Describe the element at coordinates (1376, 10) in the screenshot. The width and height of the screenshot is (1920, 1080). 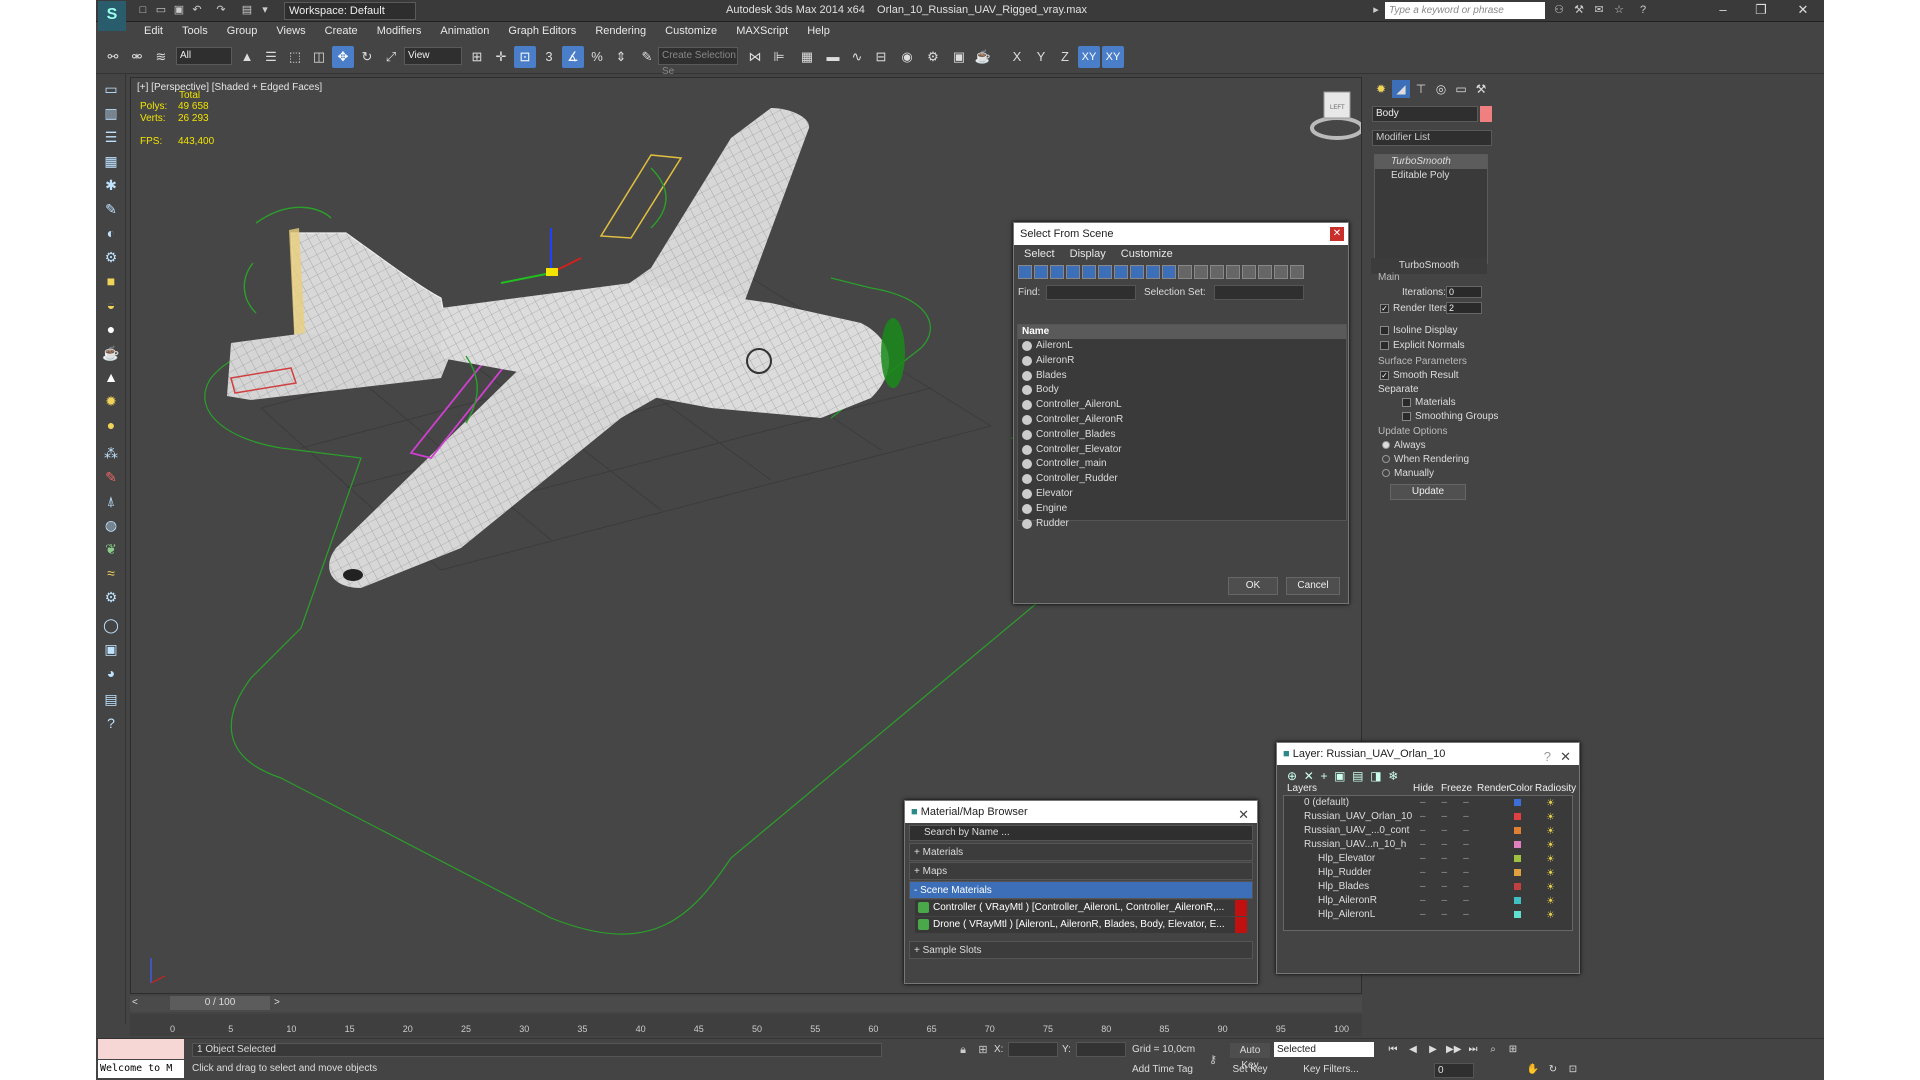
I see `search-arrow-icon: ▸` at that location.